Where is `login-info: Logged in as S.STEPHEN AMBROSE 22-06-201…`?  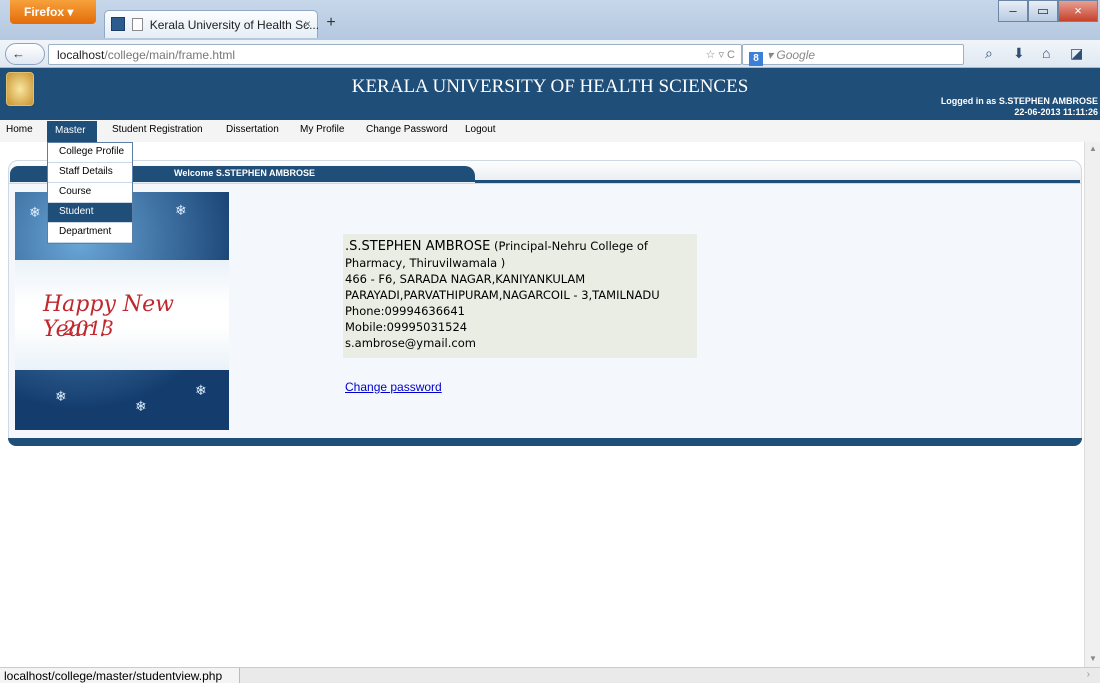 login-info: Logged in as S.STEPHEN AMBROSE 22-06-201… is located at coordinates (1019, 107).